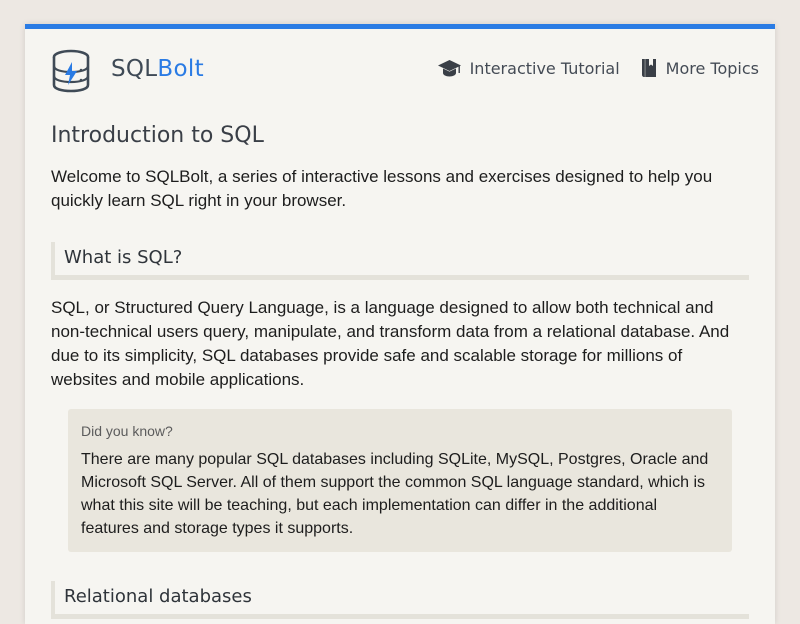 The height and width of the screenshot is (624, 800). I want to click on site-header: SQLBolt Interactive Tutorial More Topics, so click(400, 71).